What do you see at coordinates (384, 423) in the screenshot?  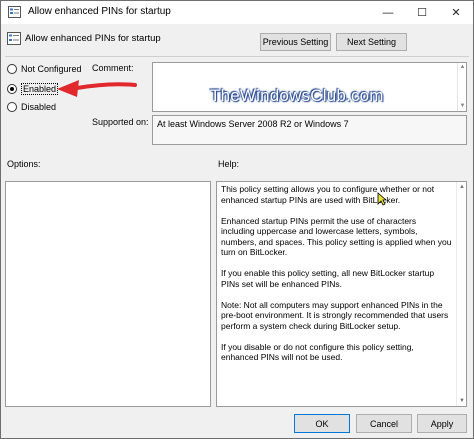 I see `cancel-button: Cancel` at bounding box center [384, 423].